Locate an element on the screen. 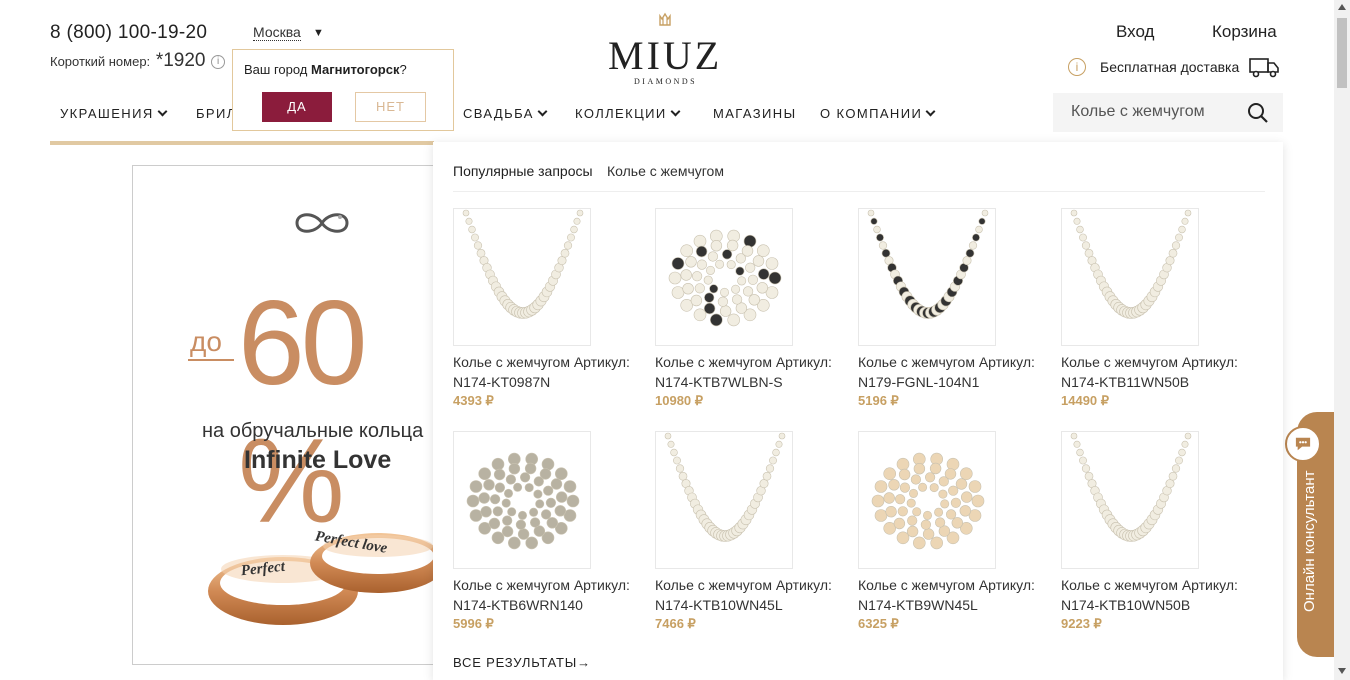 The height and width of the screenshot is (680, 1350). info-icon: i is located at coordinates (218, 62).